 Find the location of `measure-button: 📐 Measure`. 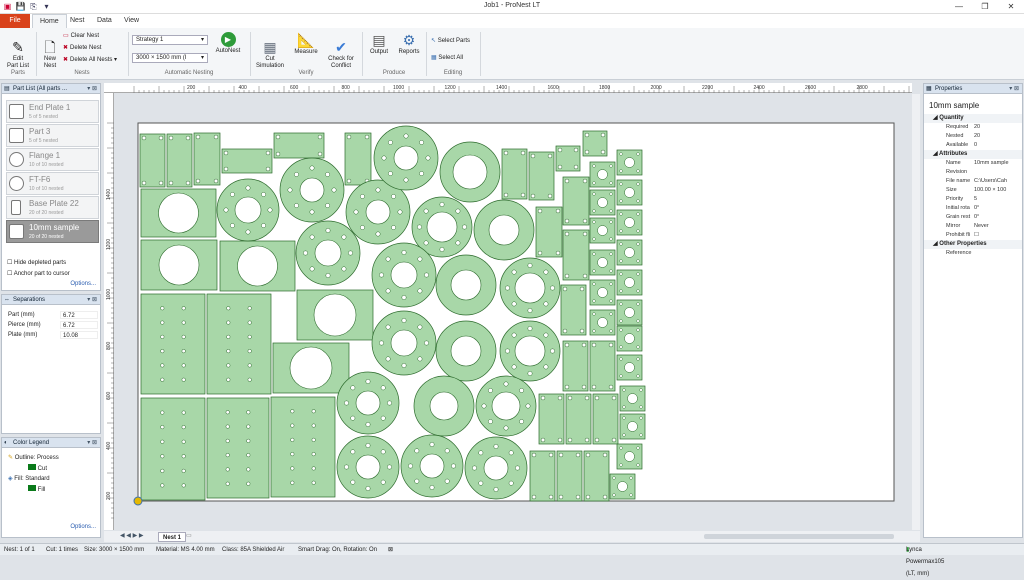

measure-button: 📐 Measure is located at coordinates (306, 44).